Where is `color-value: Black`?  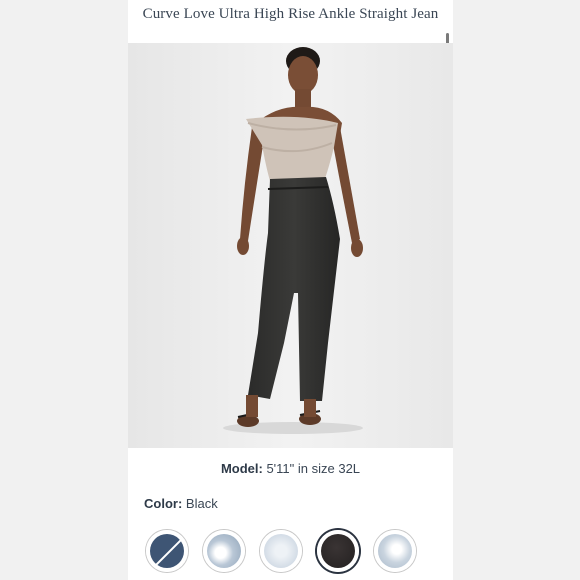
color-value: Black is located at coordinates (201, 503).